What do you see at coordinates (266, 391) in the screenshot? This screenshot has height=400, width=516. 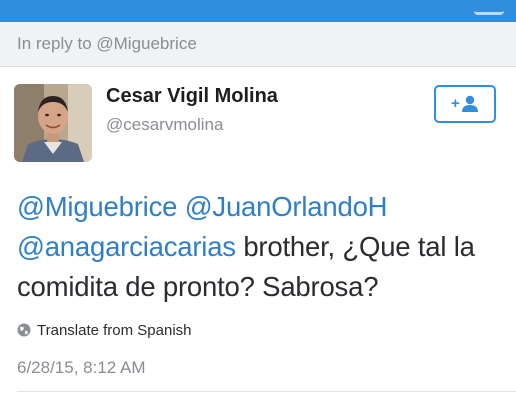 I see `divider` at bounding box center [266, 391].